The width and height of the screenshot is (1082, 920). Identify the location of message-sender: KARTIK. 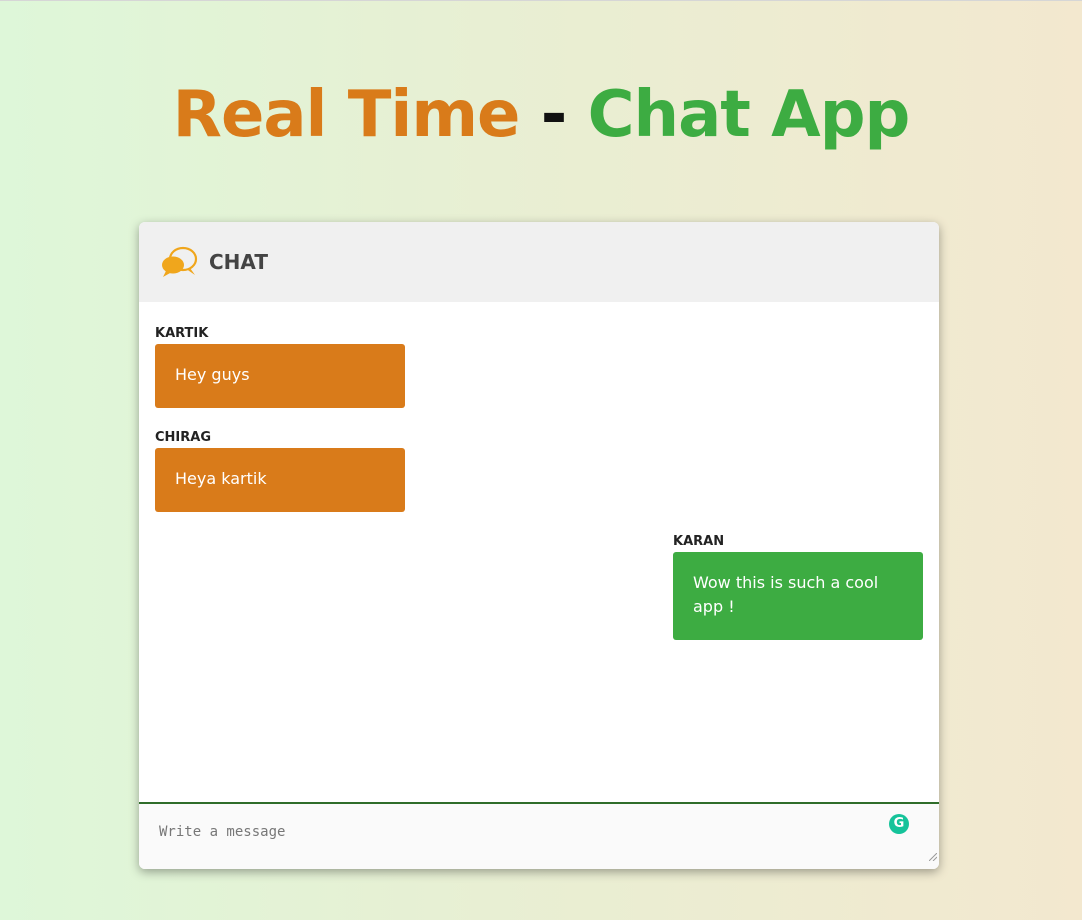
(182, 333).